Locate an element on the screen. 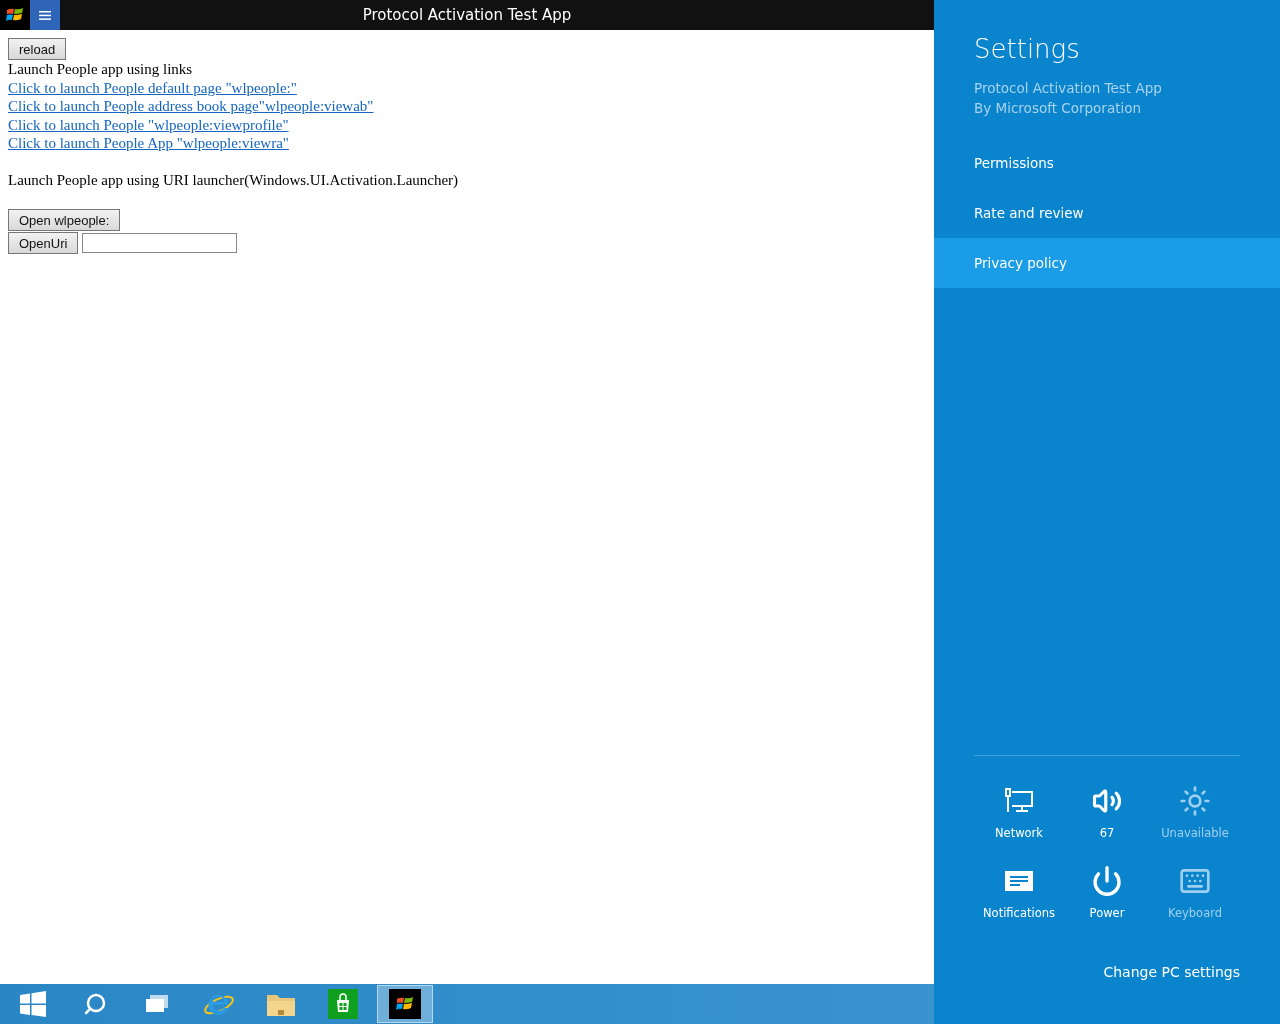 This screenshot has width=1280, height=1024. quick-setting-button: Notifications is located at coordinates (1019, 892).